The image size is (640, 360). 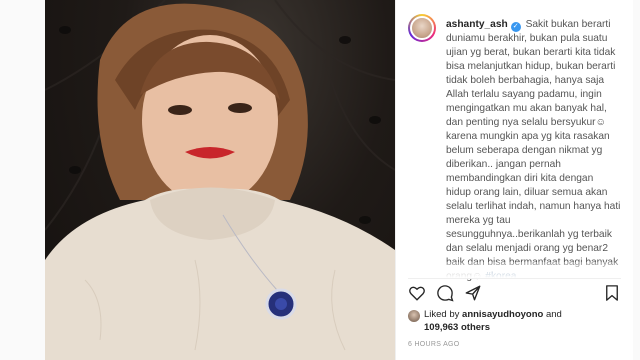 I want to click on likes-count-link: 109,963 others, so click(x=457, y=327).